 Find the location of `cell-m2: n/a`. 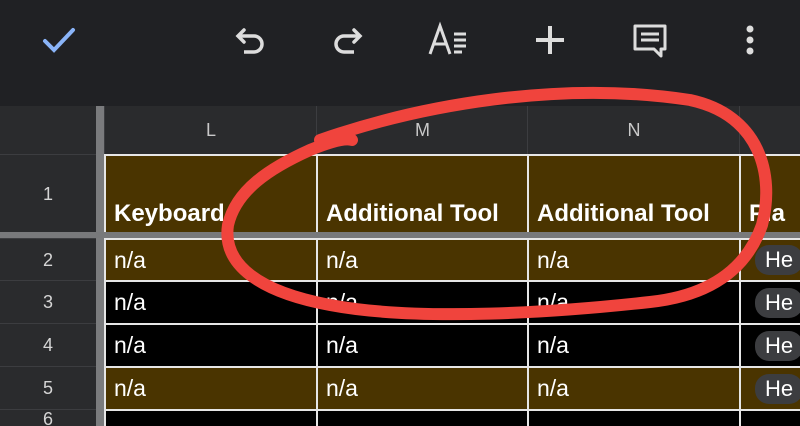

cell-m2: n/a is located at coordinates (421, 259).